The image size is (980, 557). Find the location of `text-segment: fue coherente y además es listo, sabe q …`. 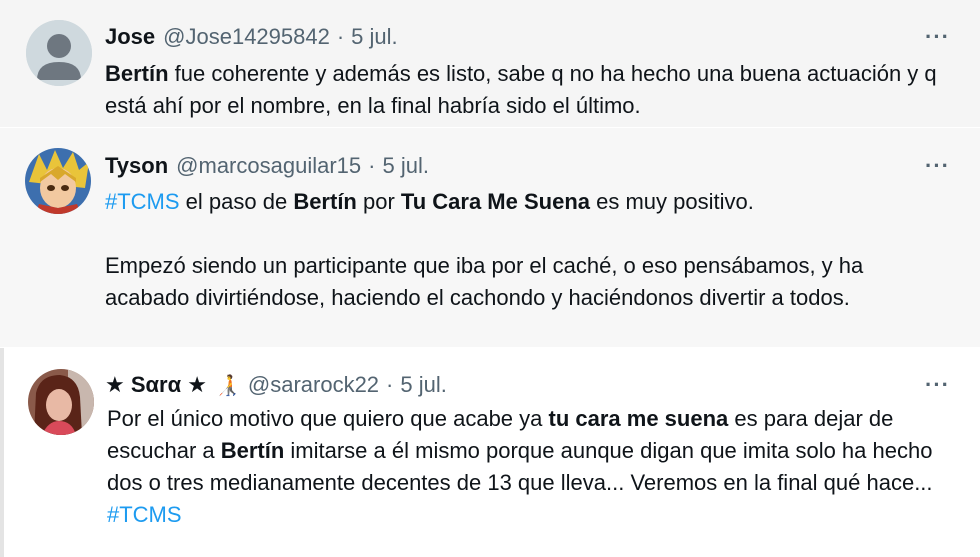

text-segment: fue coherente y además es listo, sabe q … is located at coordinates (521, 89).